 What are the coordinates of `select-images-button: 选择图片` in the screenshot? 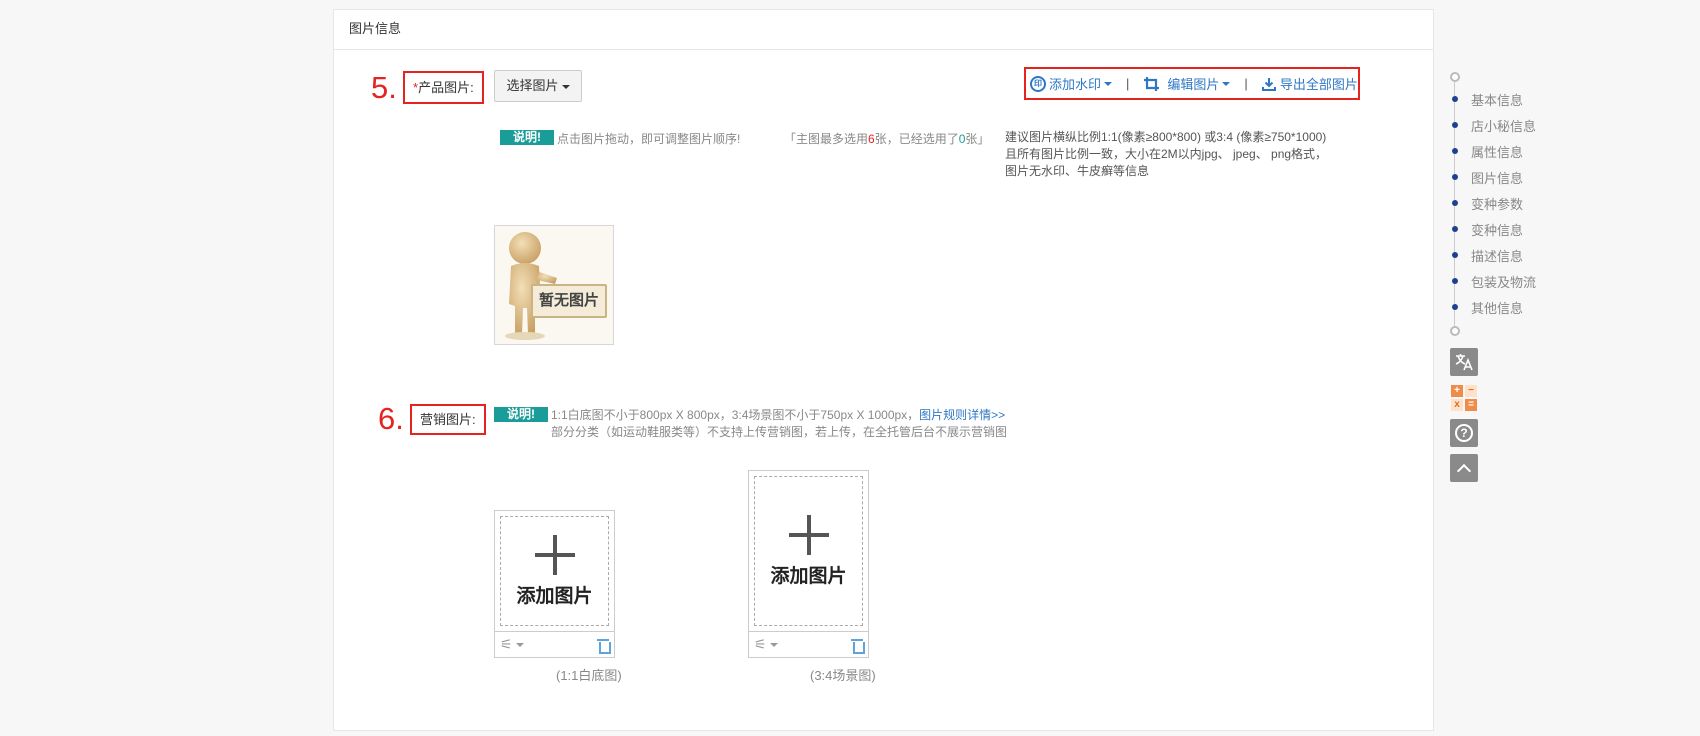 It's located at (538, 86).